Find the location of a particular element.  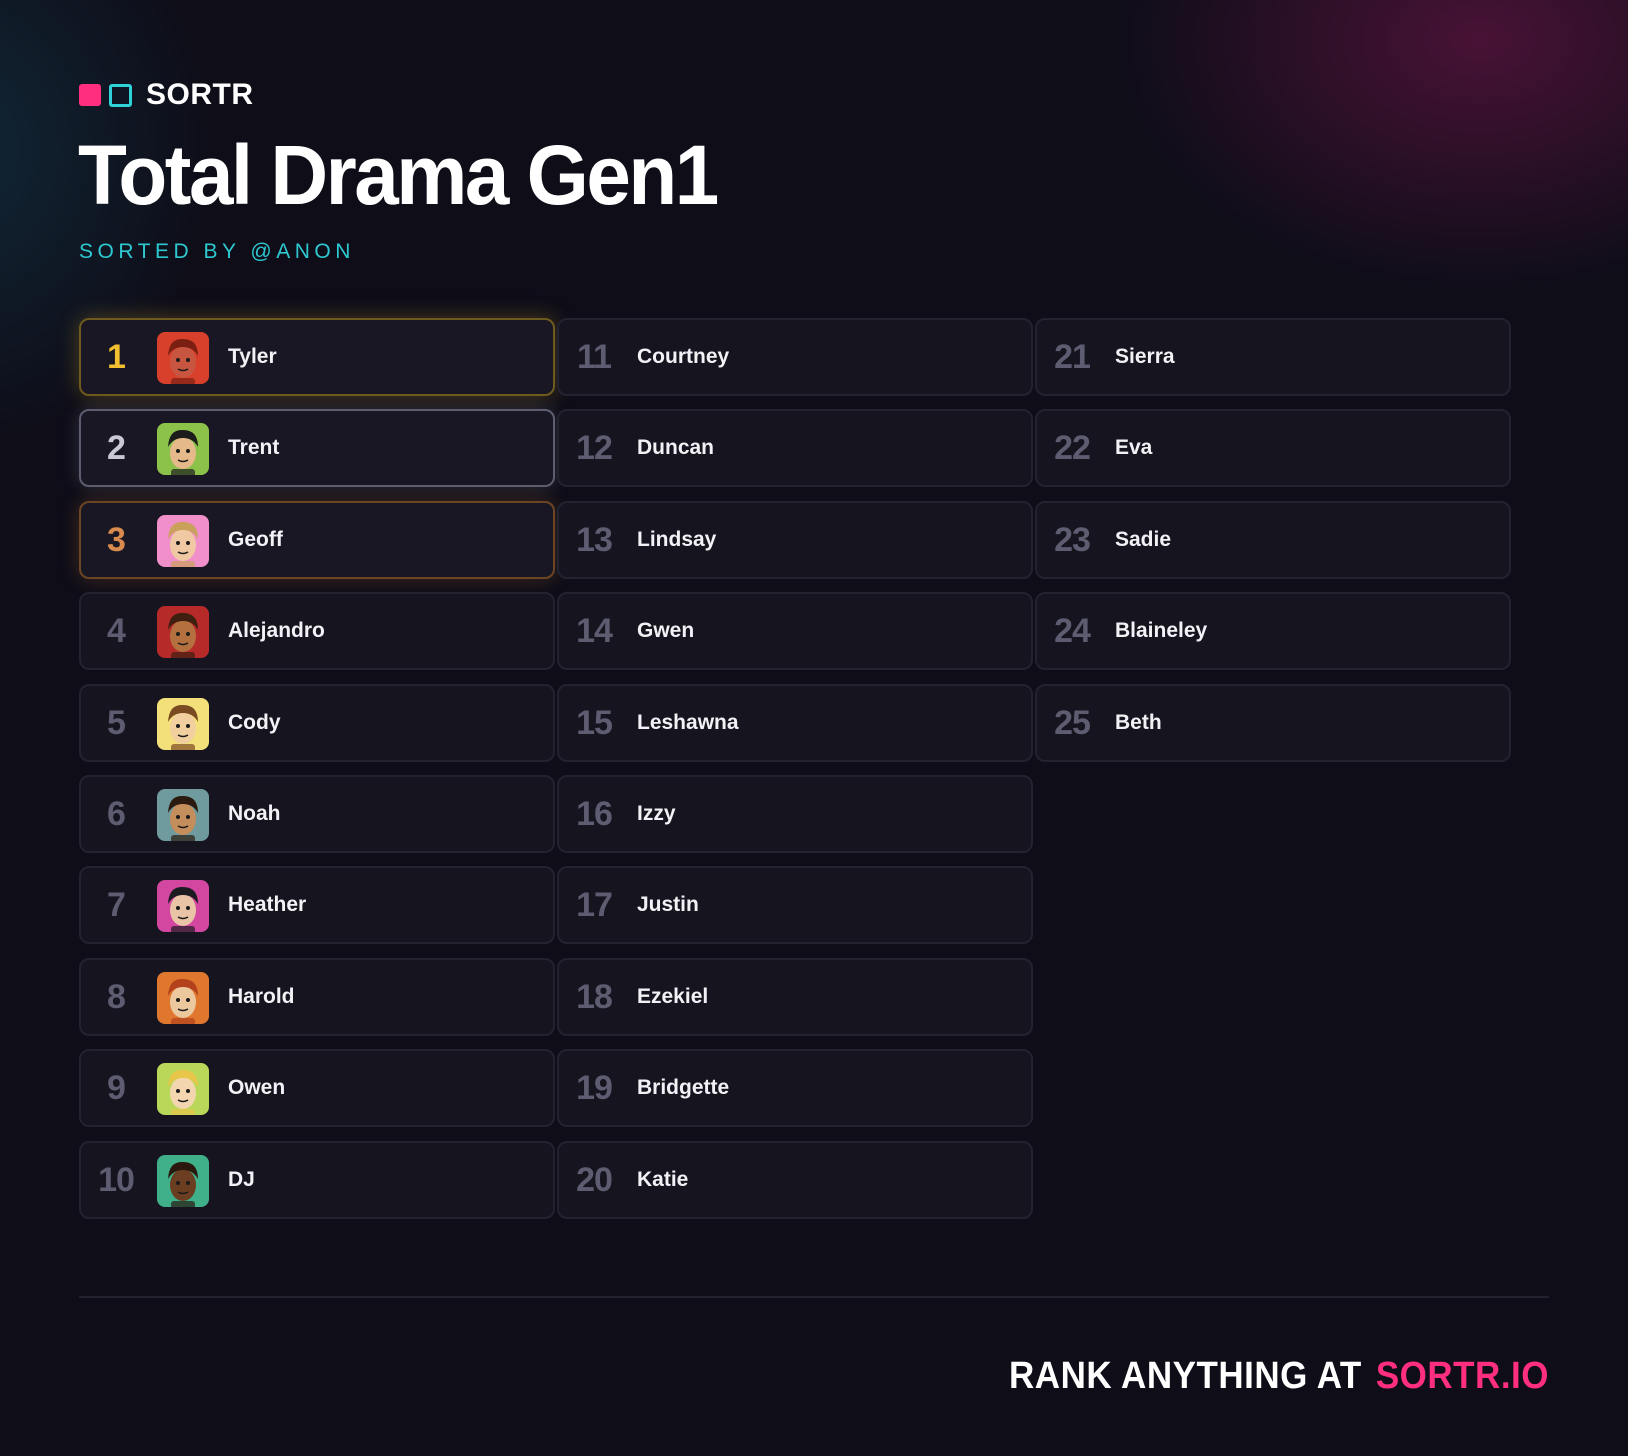

rank-number: 13 is located at coordinates (594, 540).